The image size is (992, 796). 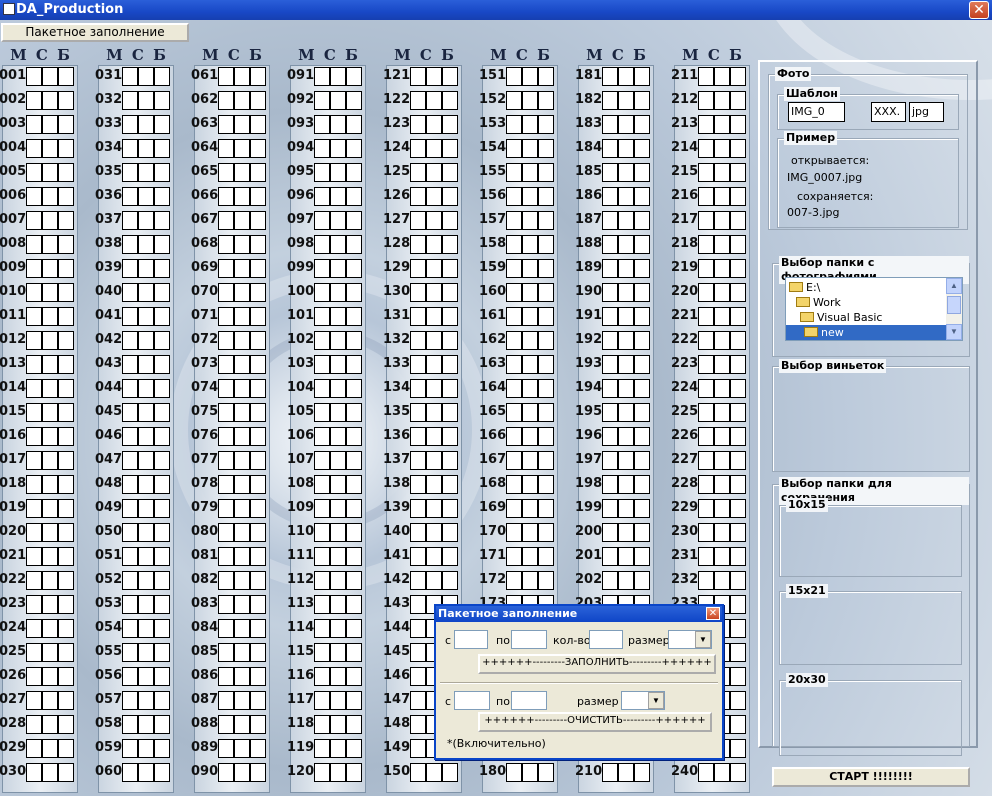 I want to click on batch-fill-button: Пакетное заполнение, so click(x=95, y=32).